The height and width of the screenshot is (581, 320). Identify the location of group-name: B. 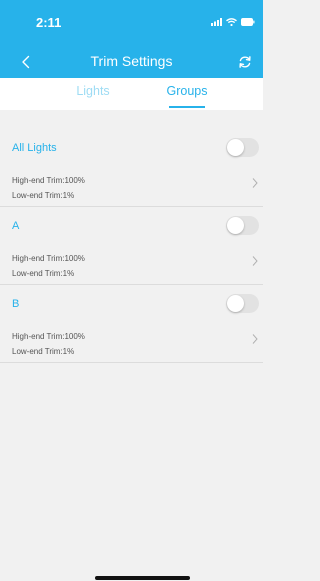
(16, 304).